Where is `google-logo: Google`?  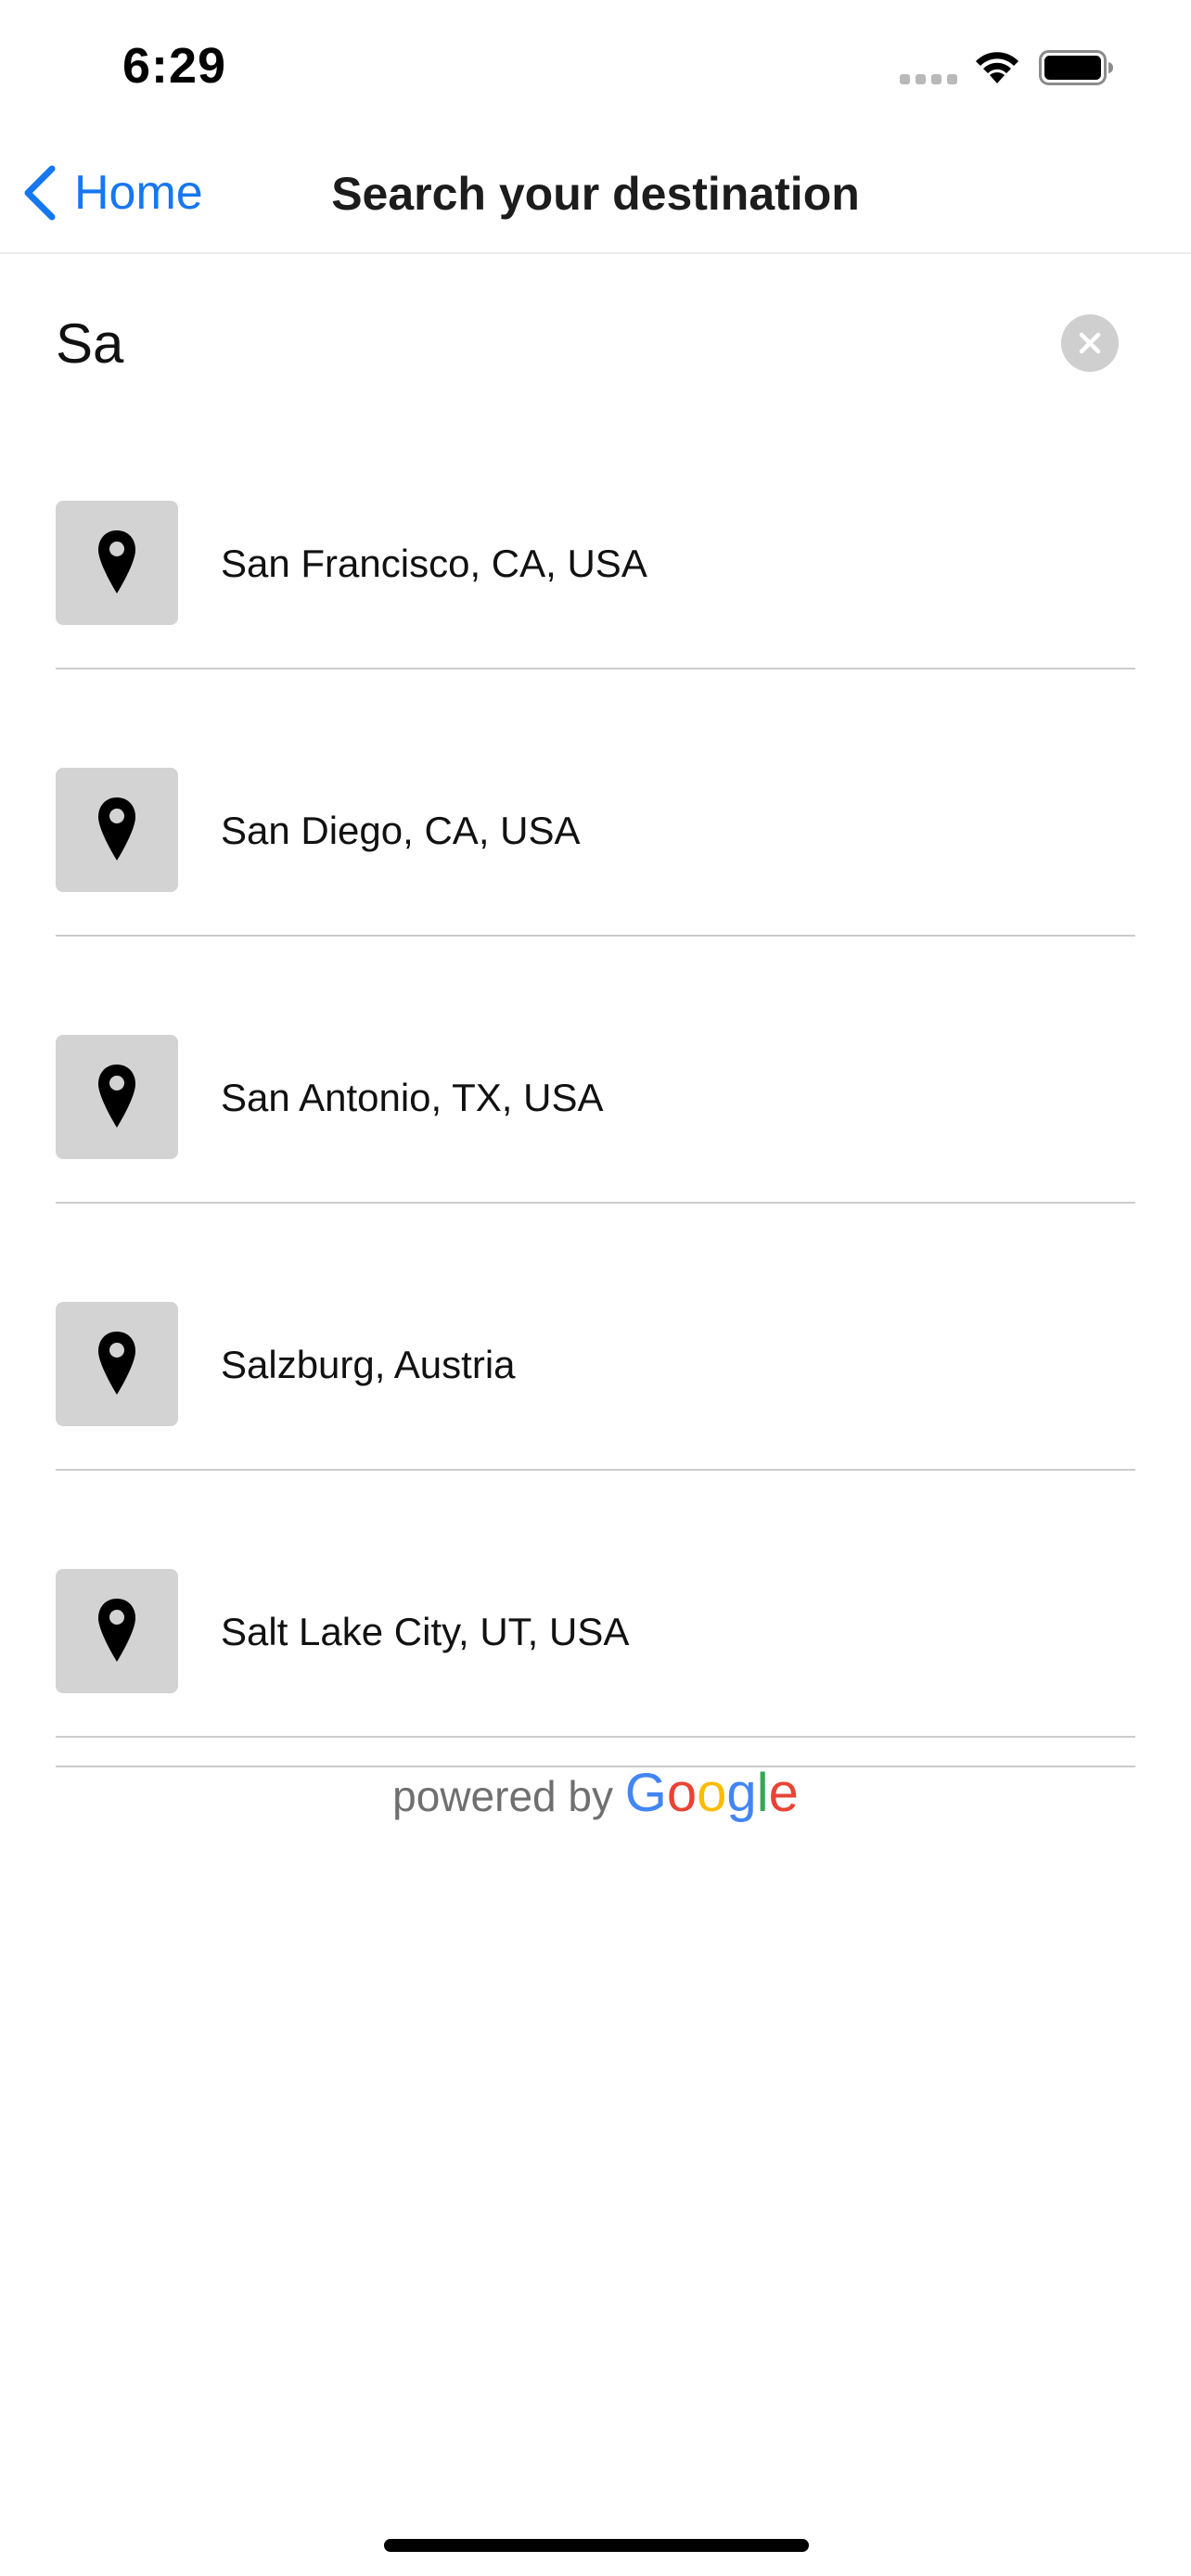
google-logo: Google is located at coordinates (712, 1793).